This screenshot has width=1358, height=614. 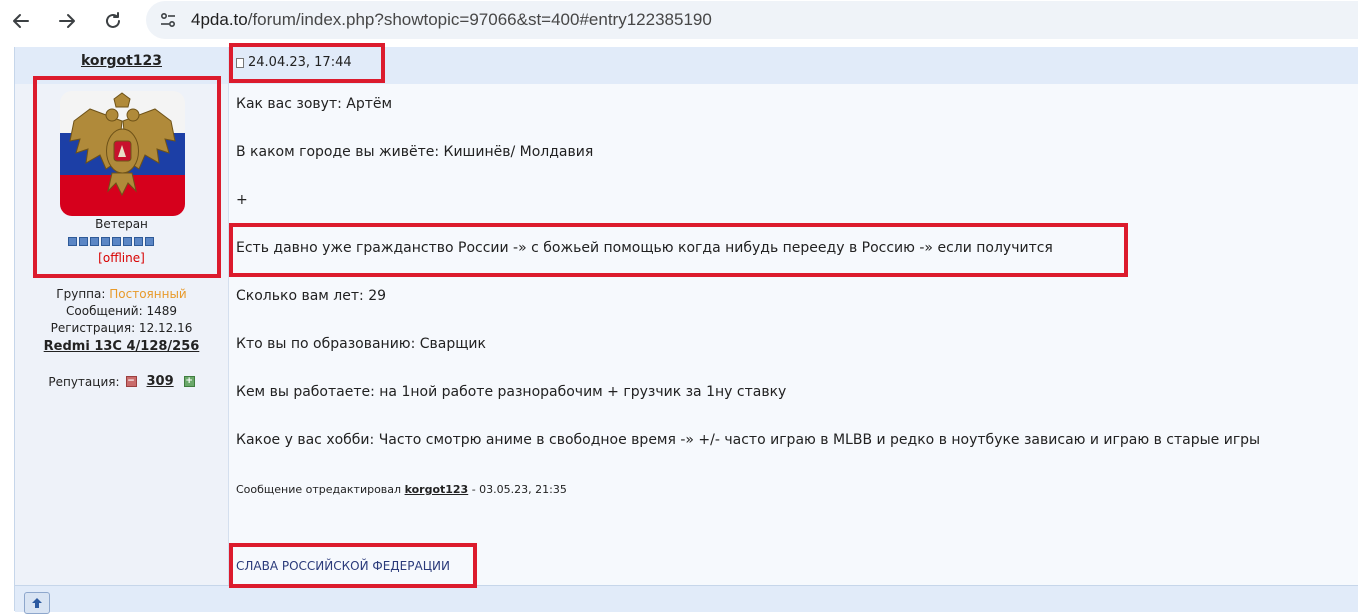 I want to click on reputation-plus-icon: +, so click(x=189, y=381).